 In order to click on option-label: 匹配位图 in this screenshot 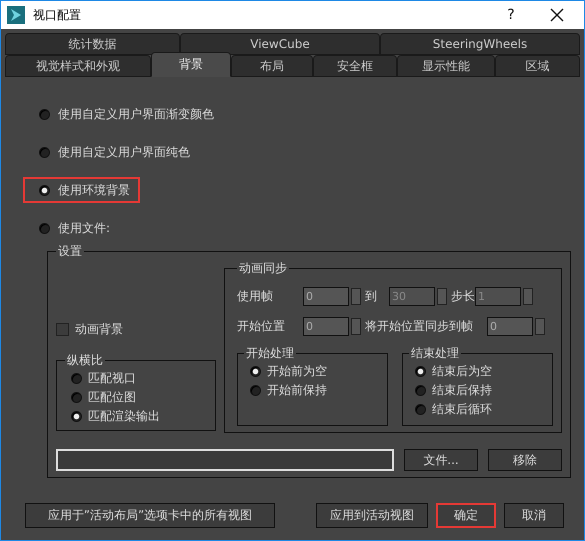, I will do `click(112, 397)`.